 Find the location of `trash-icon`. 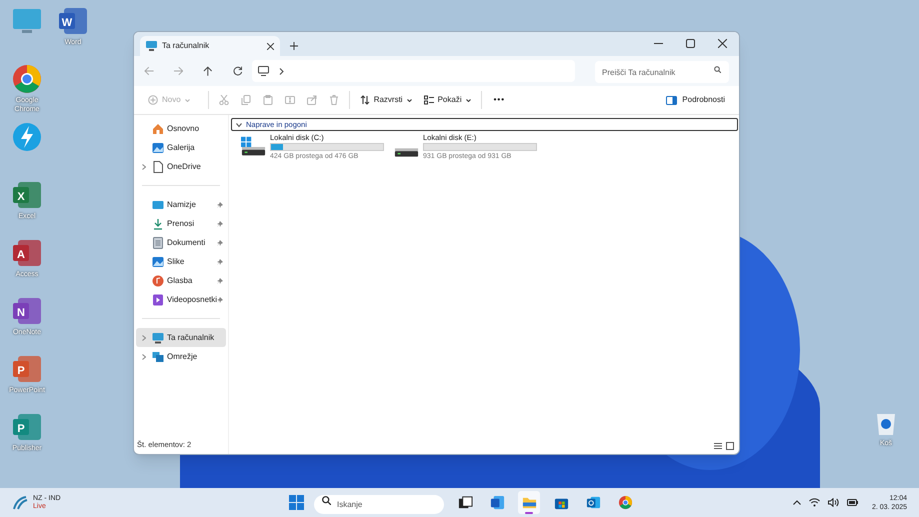

trash-icon is located at coordinates (333, 100).